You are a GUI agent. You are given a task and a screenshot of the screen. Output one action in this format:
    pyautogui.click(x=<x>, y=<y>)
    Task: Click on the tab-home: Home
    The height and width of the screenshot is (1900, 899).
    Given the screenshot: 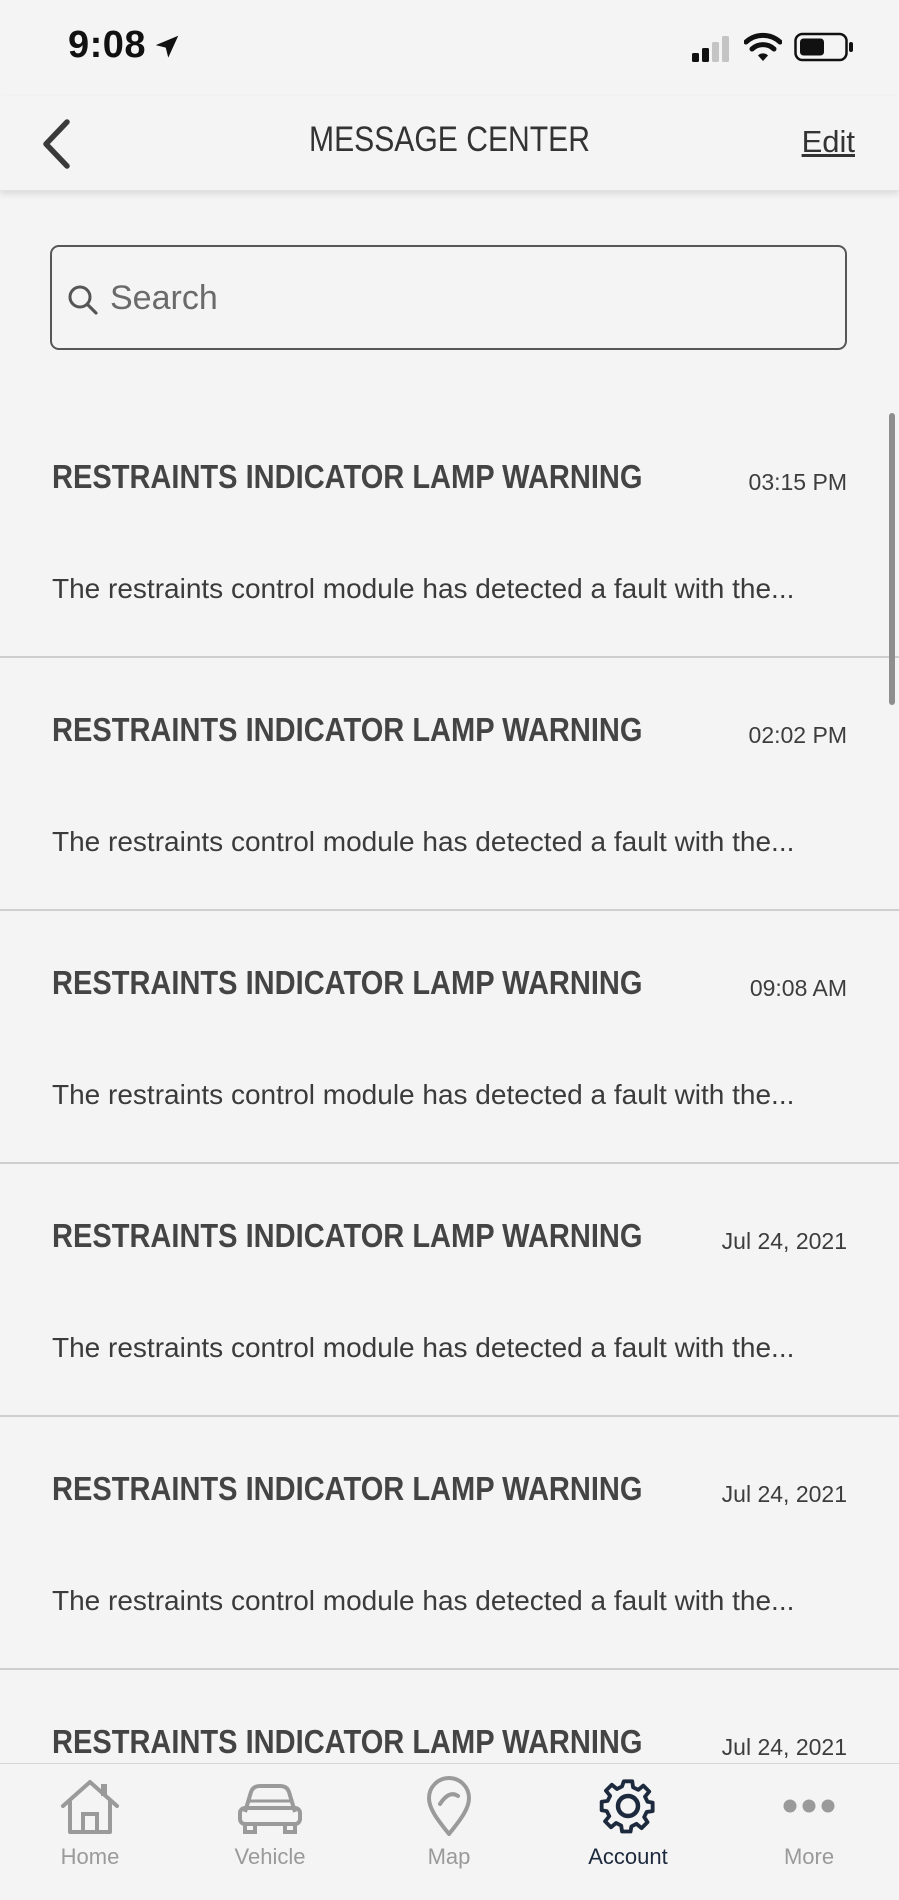 What is the action you would take?
    pyautogui.click(x=90, y=1832)
    